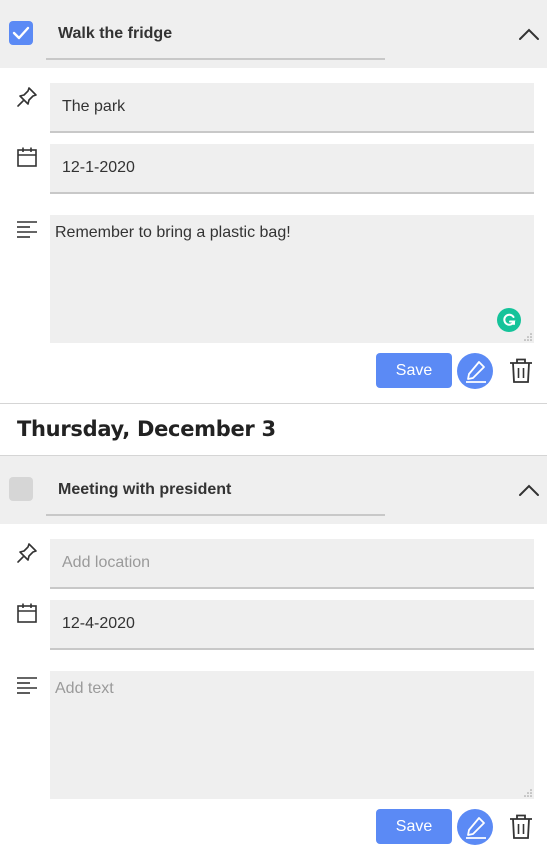  What do you see at coordinates (215, 37) in the screenshot?
I see `task-title-field: Walk the fridge` at bounding box center [215, 37].